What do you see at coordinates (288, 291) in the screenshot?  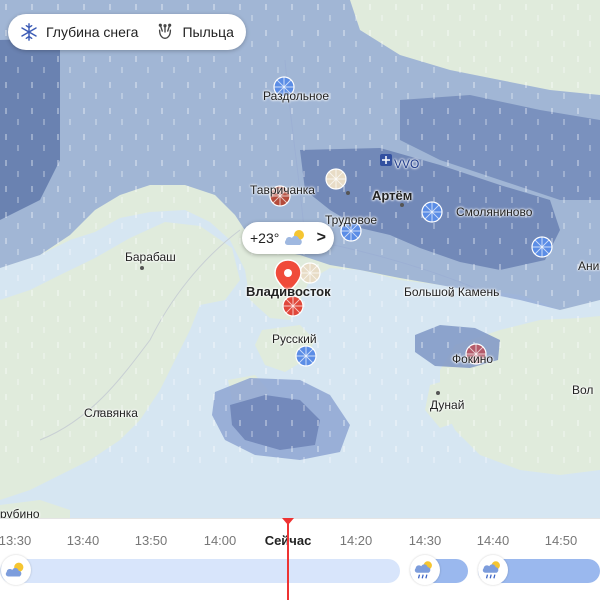 I see `place-label-vladivostok: Владивосток` at bounding box center [288, 291].